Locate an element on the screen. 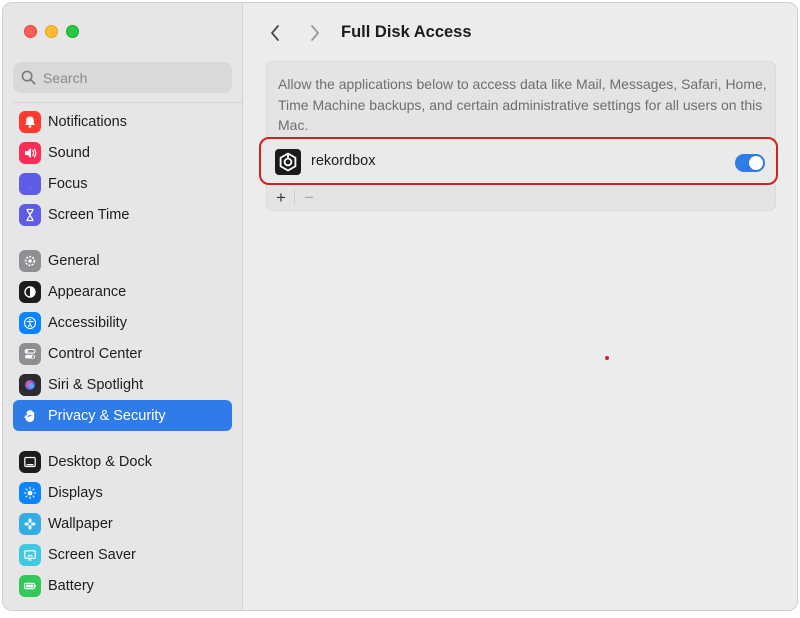  search-field is located at coordinates (122, 77).